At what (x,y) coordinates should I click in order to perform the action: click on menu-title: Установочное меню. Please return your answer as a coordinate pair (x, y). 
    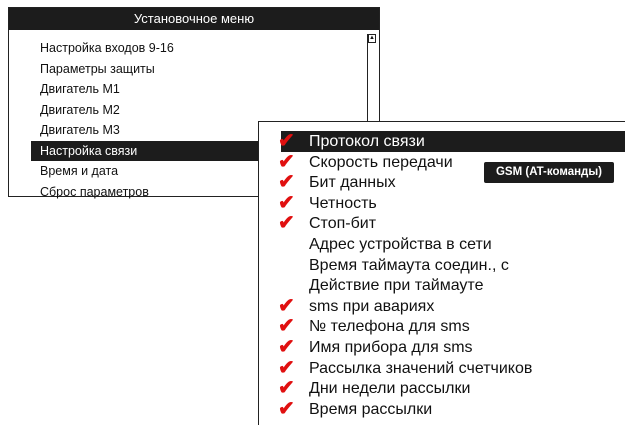
    Looking at the image, I should click on (194, 19).